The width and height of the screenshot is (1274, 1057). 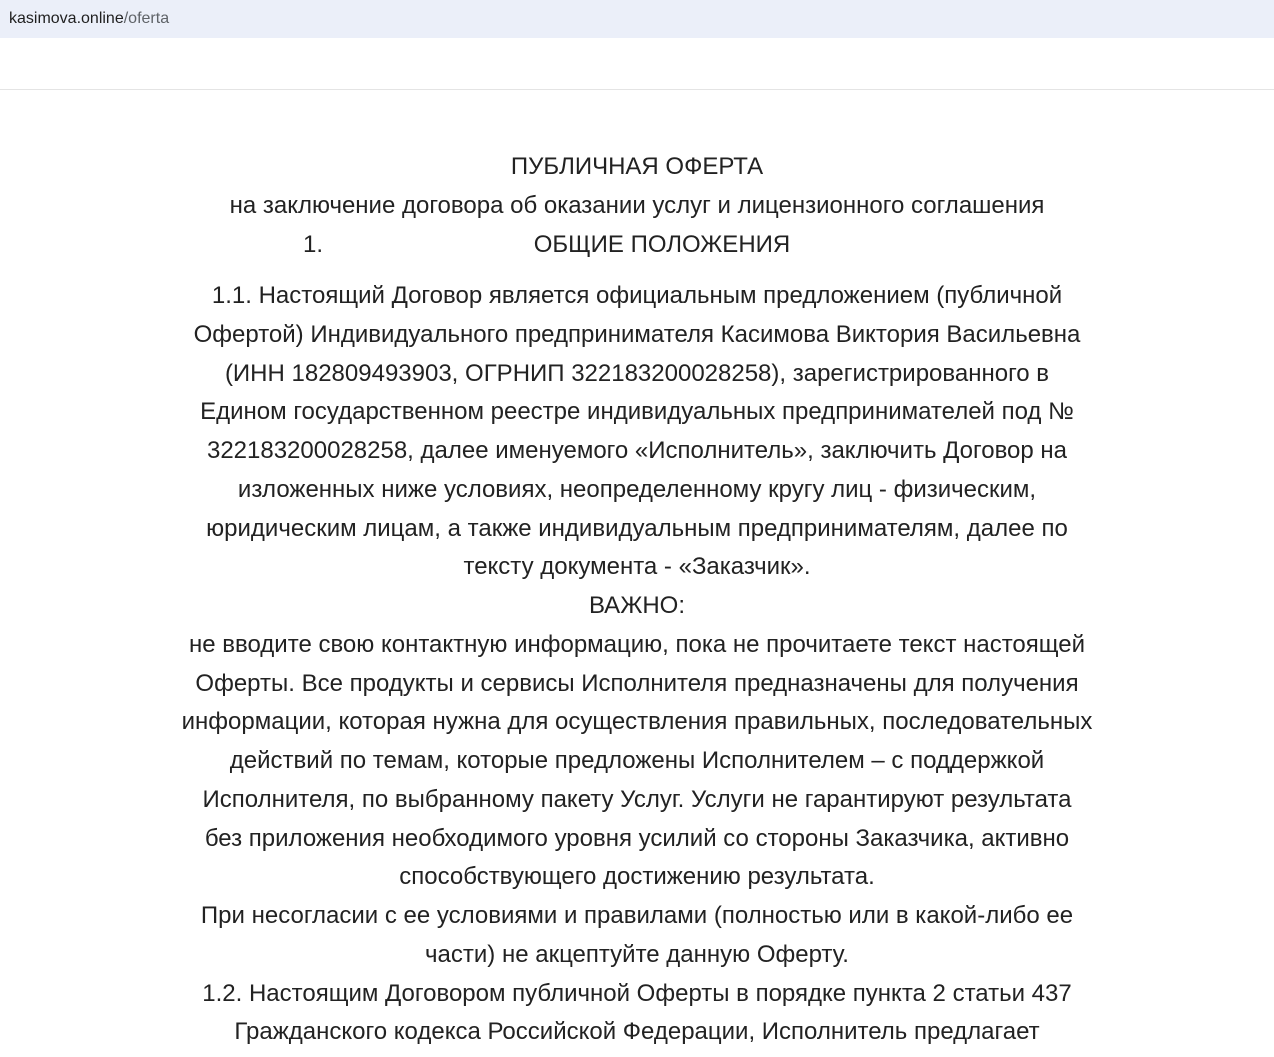 I want to click on section-title: ОБЩИЕ ПОЛОЖЕНИЯ, so click(x=662, y=244).